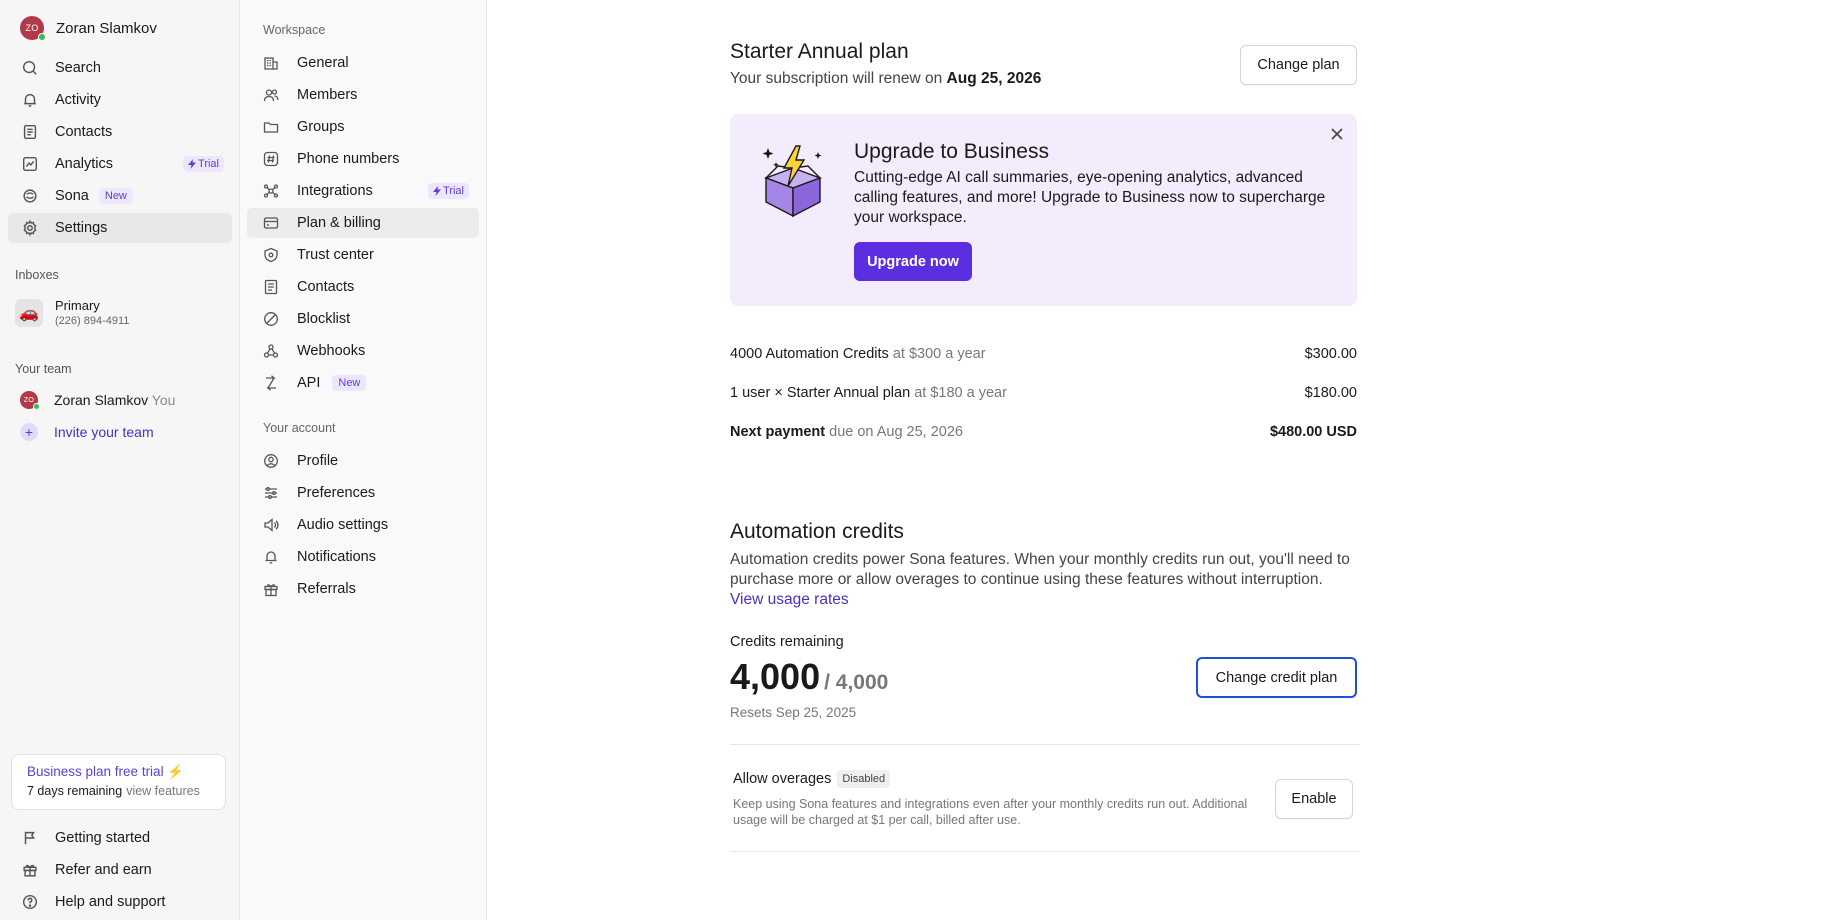  What do you see at coordinates (778, 432) in the screenshot?
I see `next-payment-label: Next payment` at bounding box center [778, 432].